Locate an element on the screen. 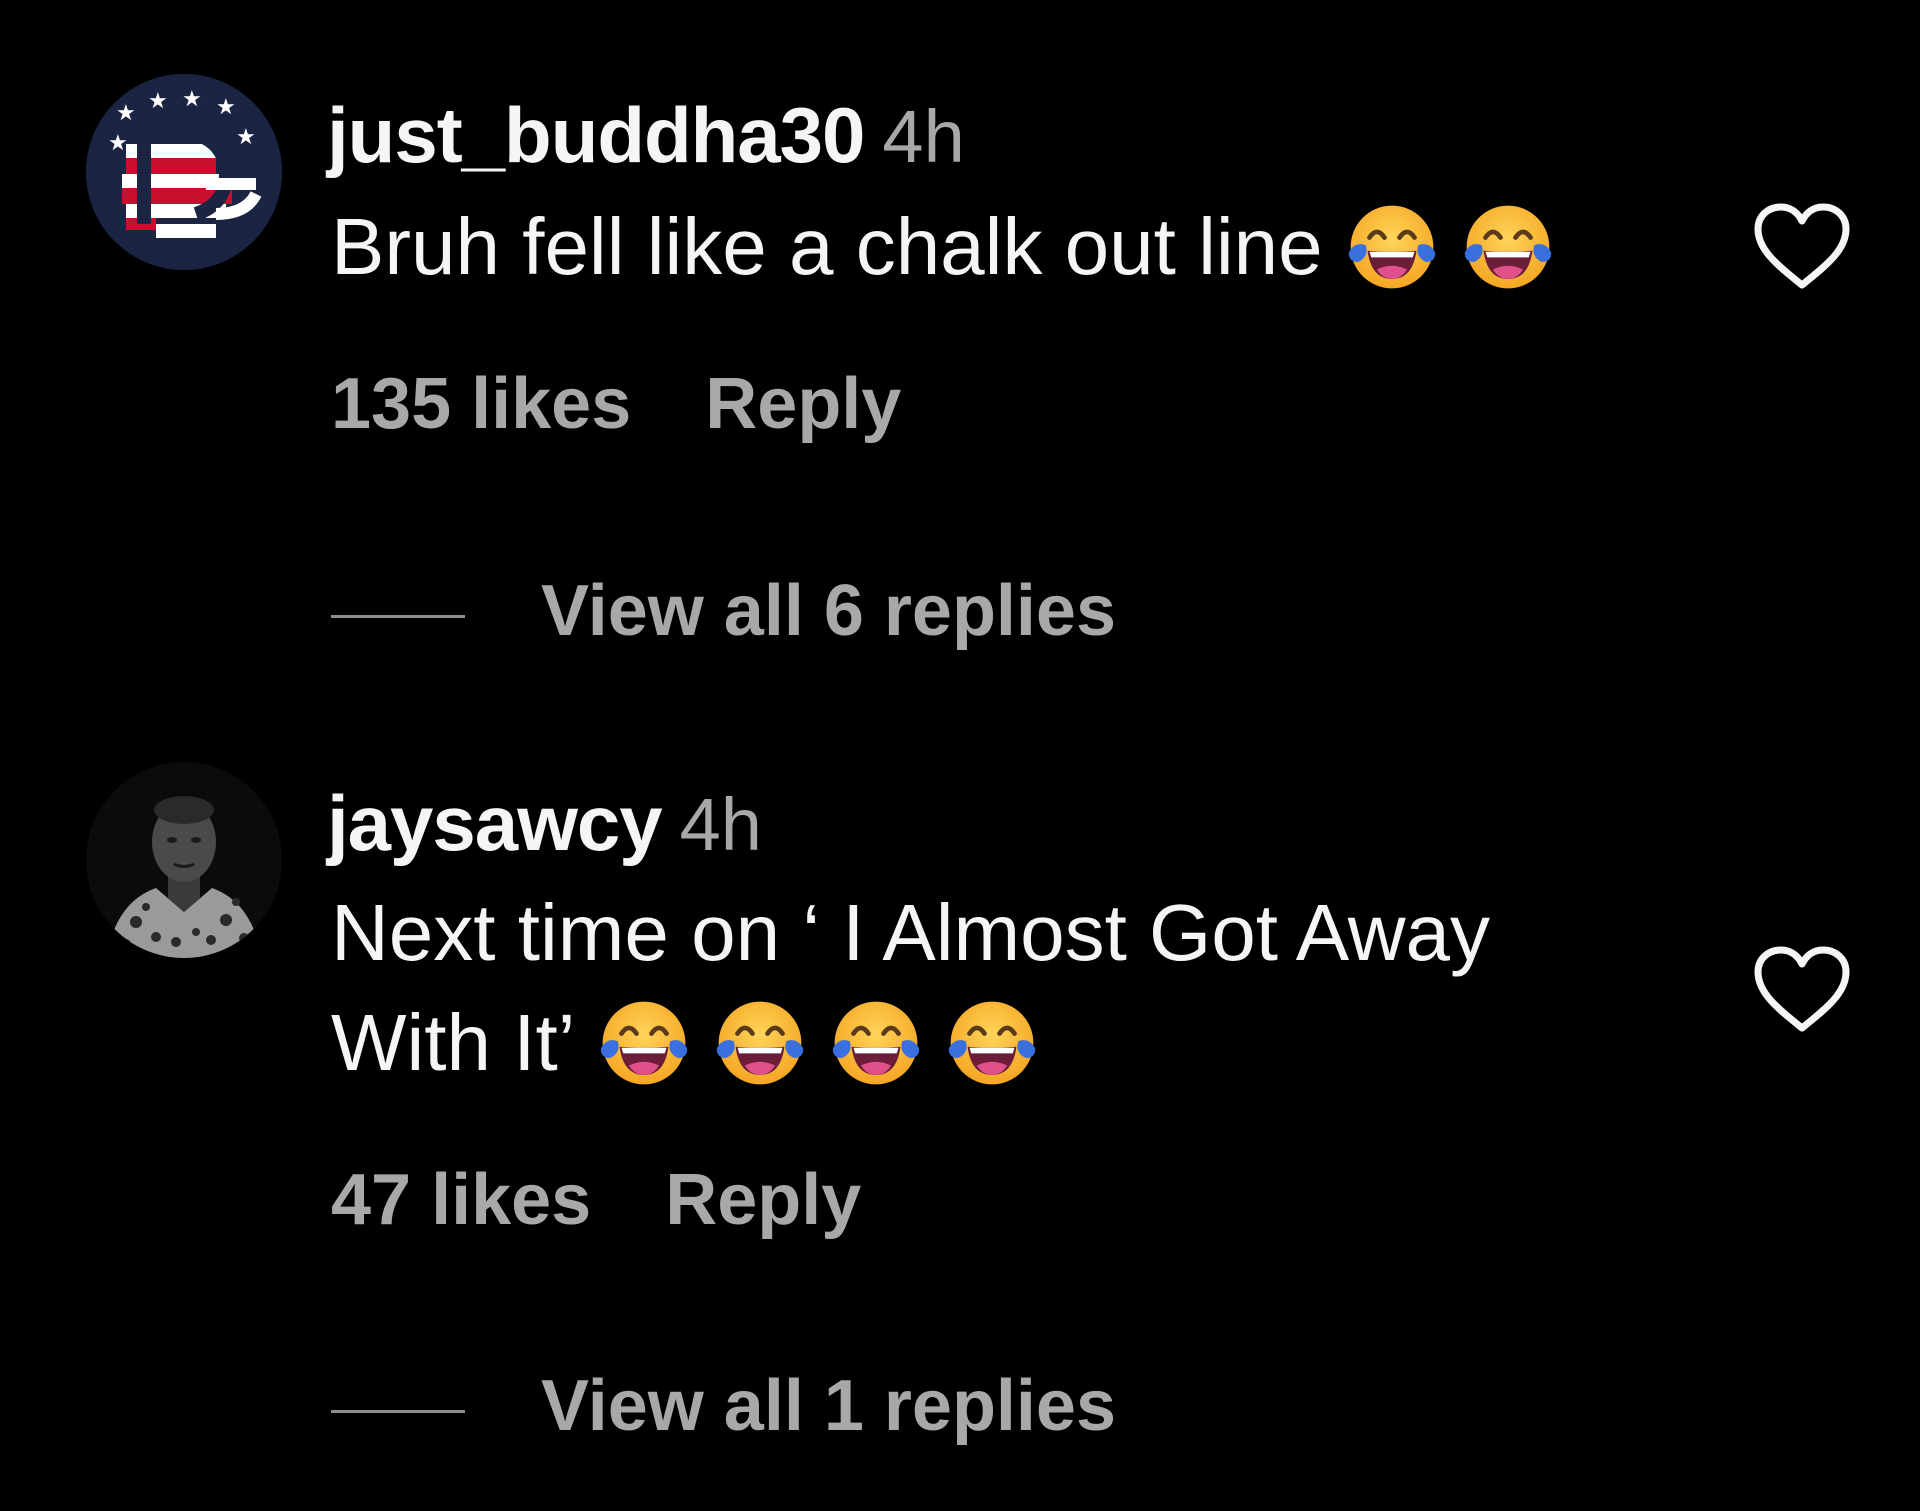  view-replies: View all 1 replies is located at coordinates (781, 1410).